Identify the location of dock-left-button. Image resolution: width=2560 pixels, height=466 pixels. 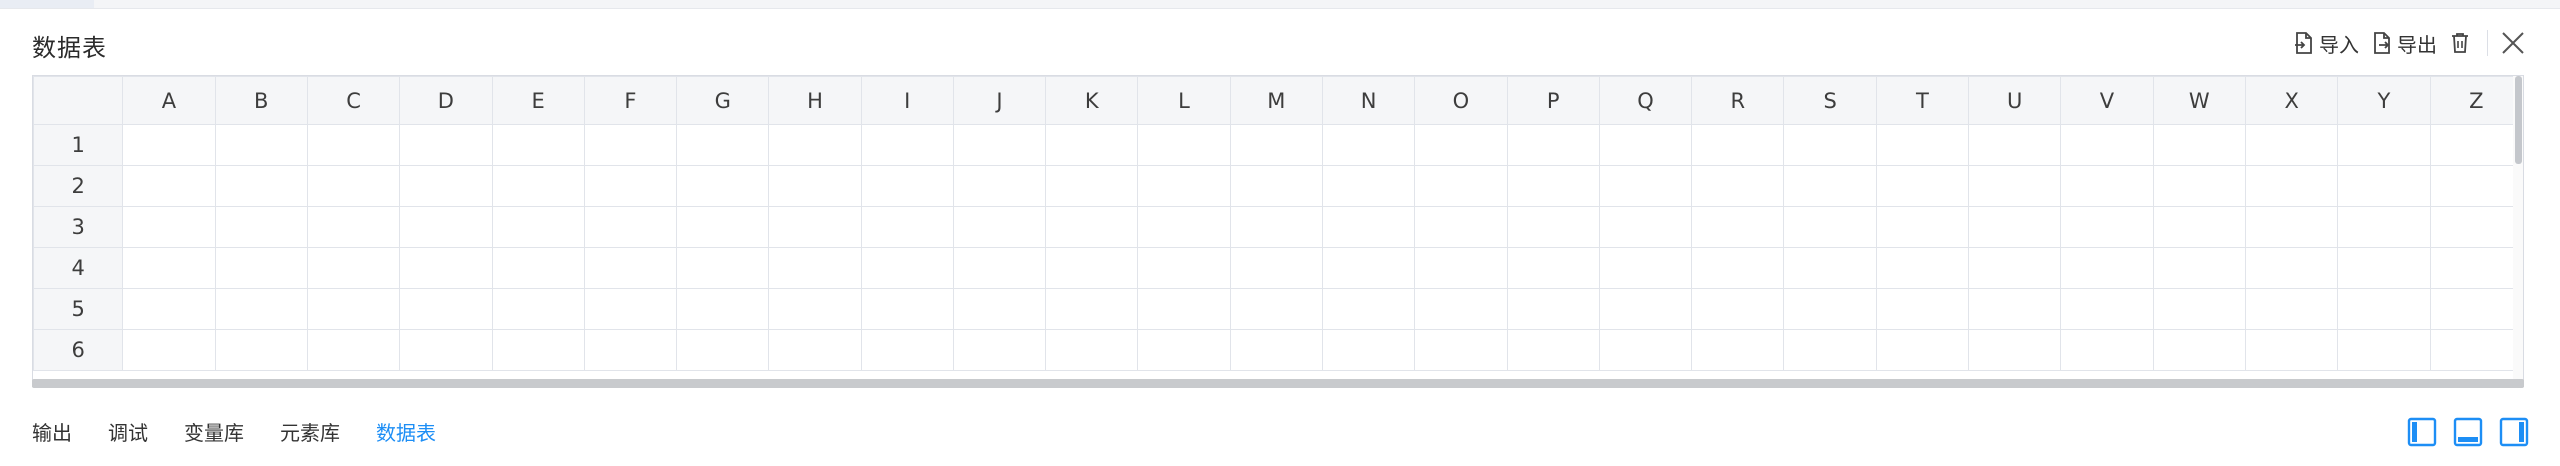
(2422, 432).